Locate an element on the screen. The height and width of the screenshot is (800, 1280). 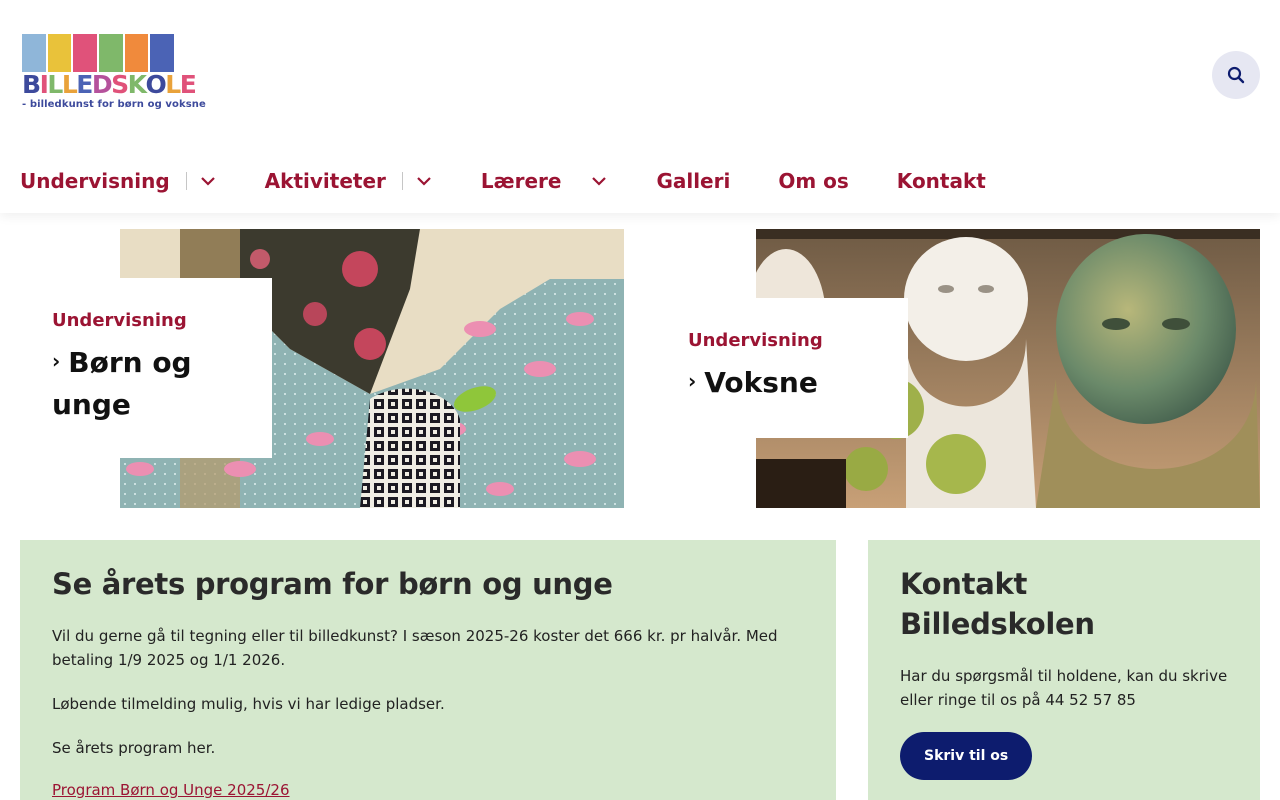
nav-label: Undervisning is located at coordinates (95, 181).